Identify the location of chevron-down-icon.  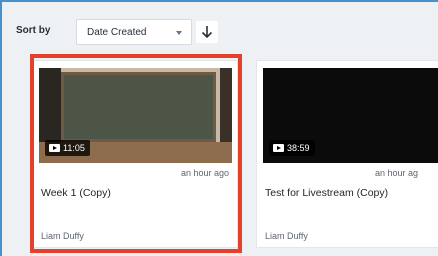
(179, 33).